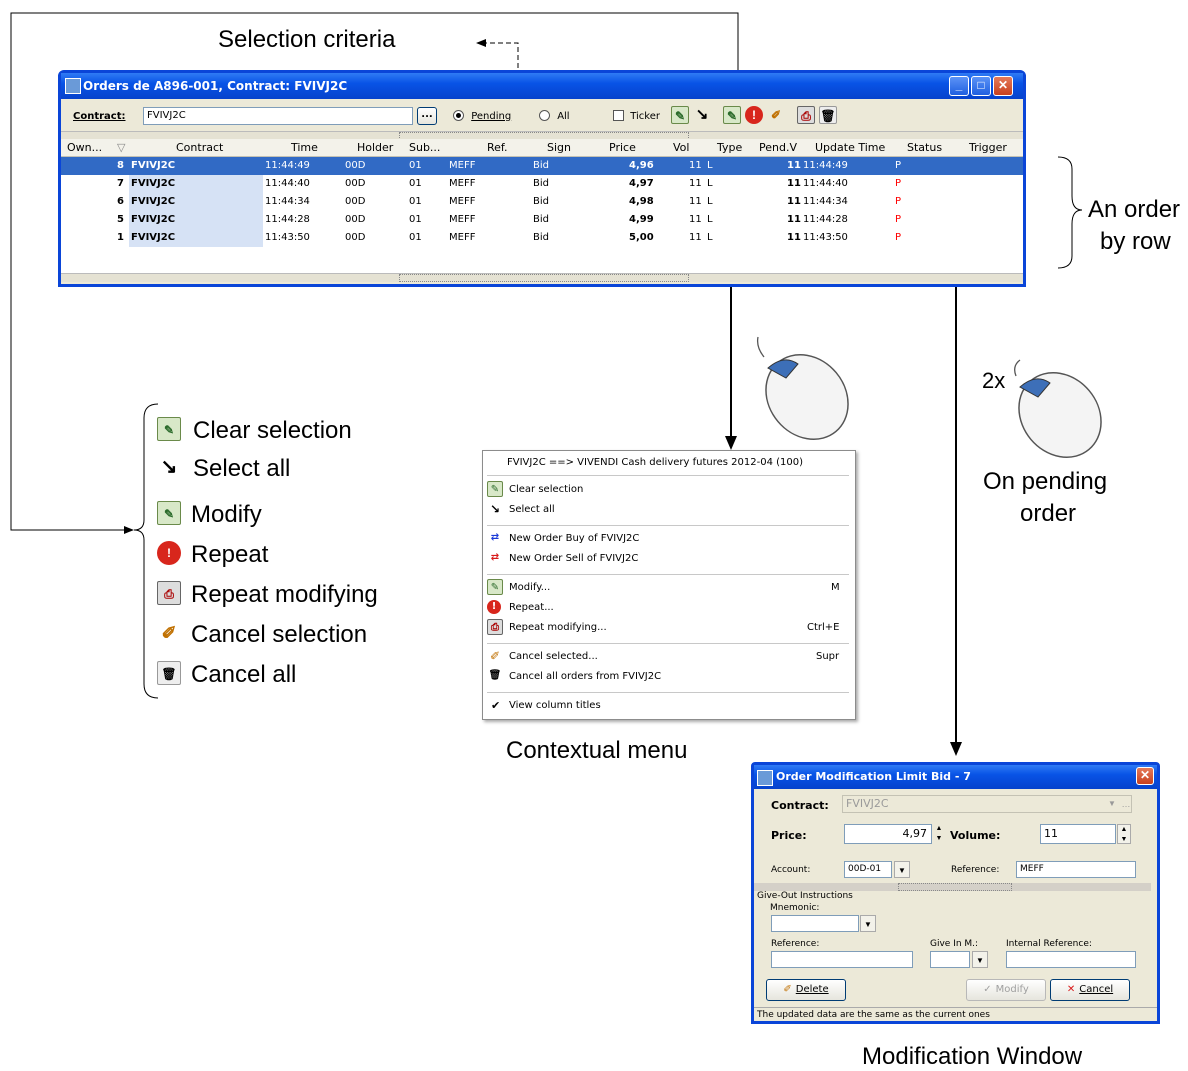 Image resolution: width=1188 pixels, height=1071 pixels. I want to click on col-time: Time, so click(304, 147).